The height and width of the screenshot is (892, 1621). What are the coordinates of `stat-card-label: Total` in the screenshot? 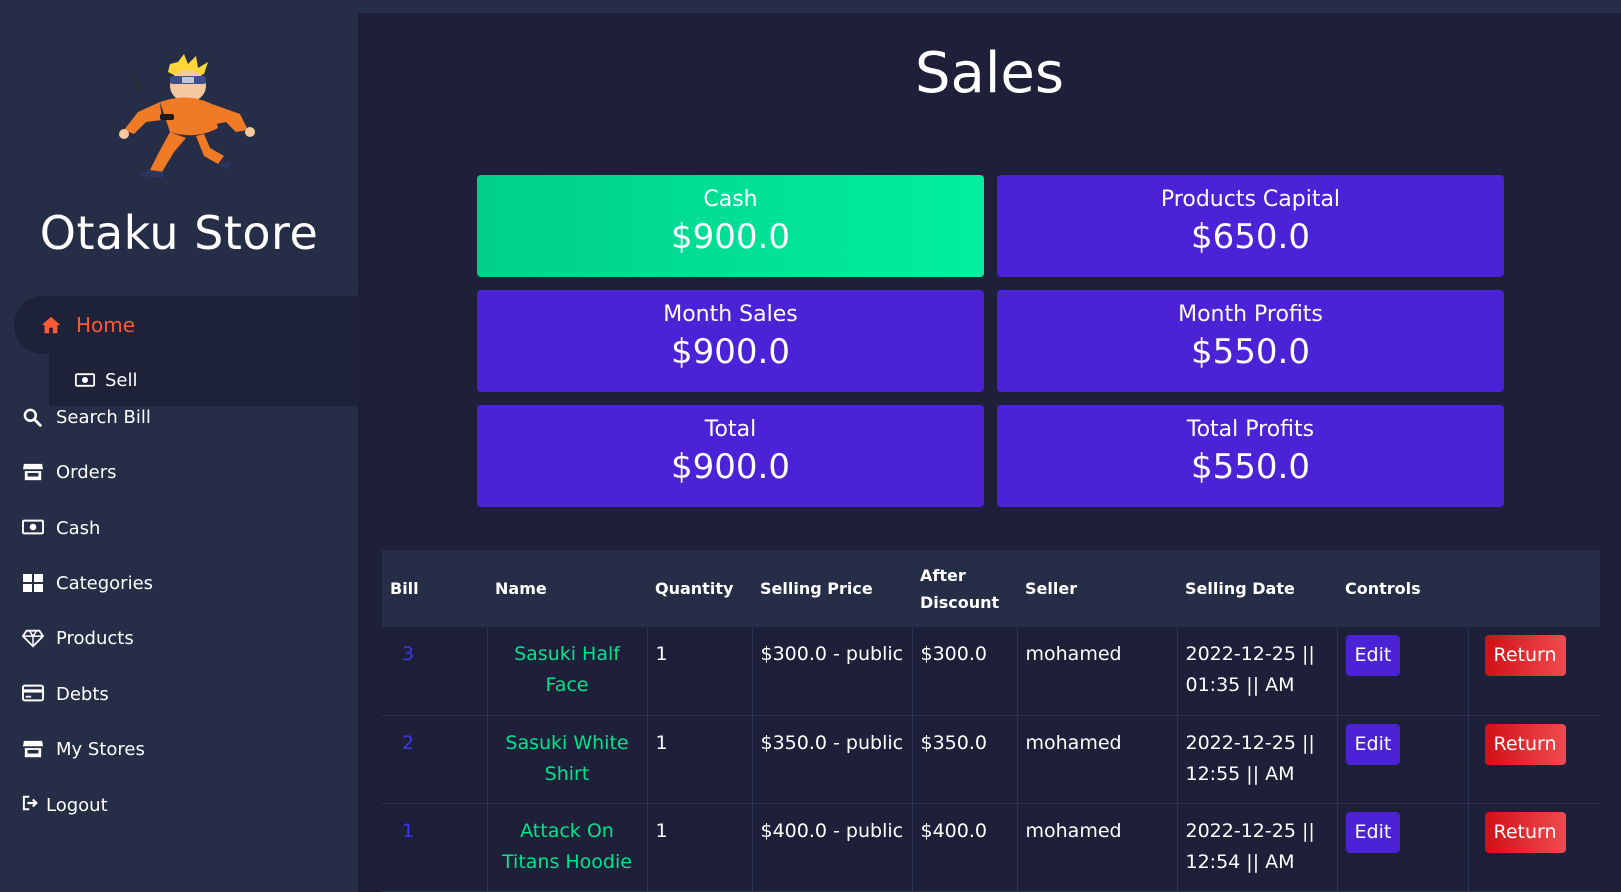 It's located at (730, 429).